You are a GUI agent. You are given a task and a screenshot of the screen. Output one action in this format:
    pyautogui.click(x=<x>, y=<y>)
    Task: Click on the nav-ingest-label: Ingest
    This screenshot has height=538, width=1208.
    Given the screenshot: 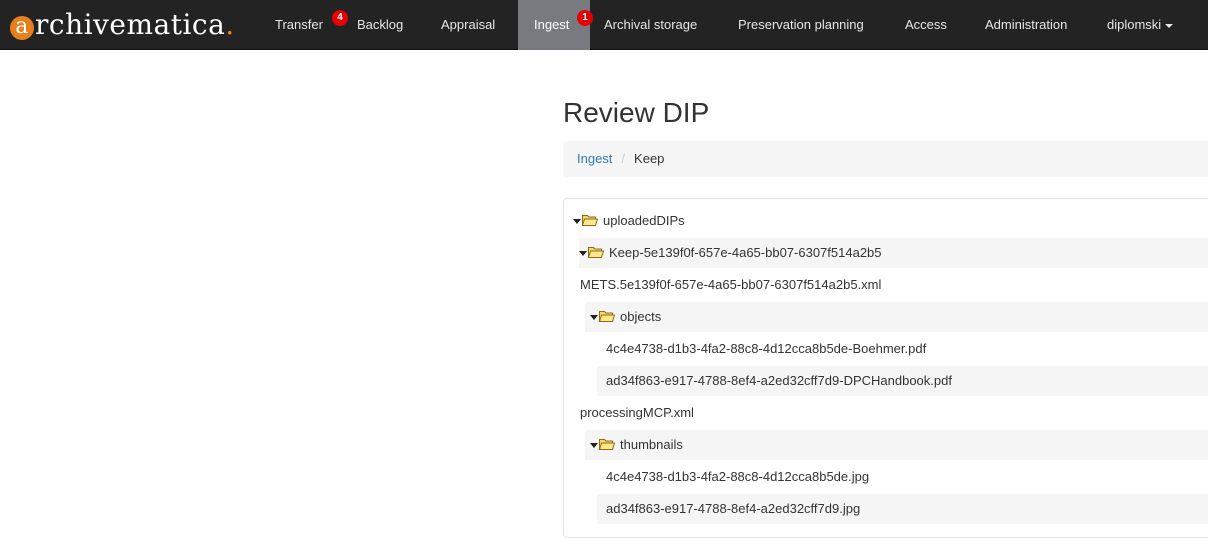 What is the action you would take?
    pyautogui.click(x=552, y=24)
    